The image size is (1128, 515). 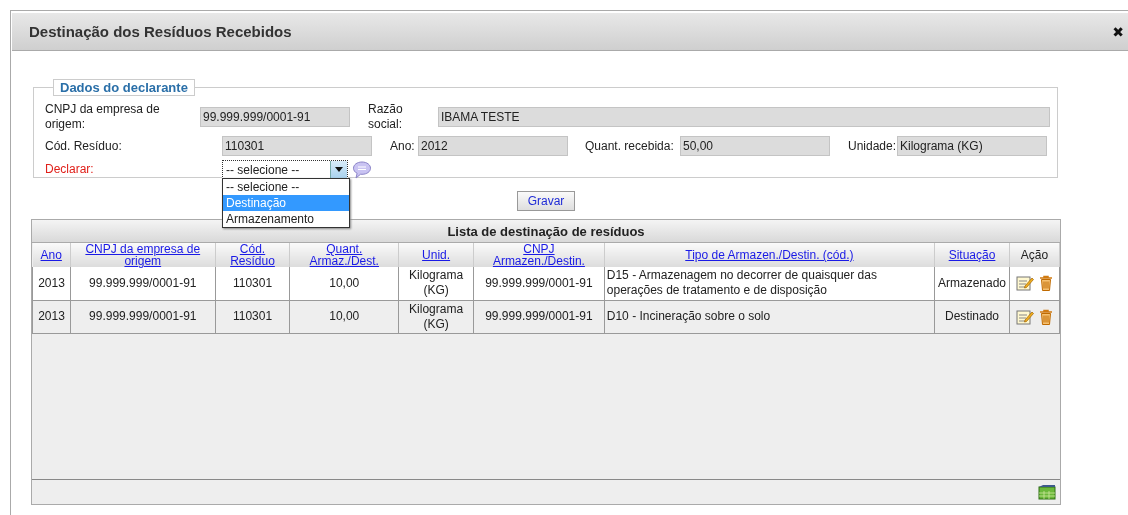 What do you see at coordinates (744, 117) in the screenshot?
I see `text-field: IBAMA TESTE` at bounding box center [744, 117].